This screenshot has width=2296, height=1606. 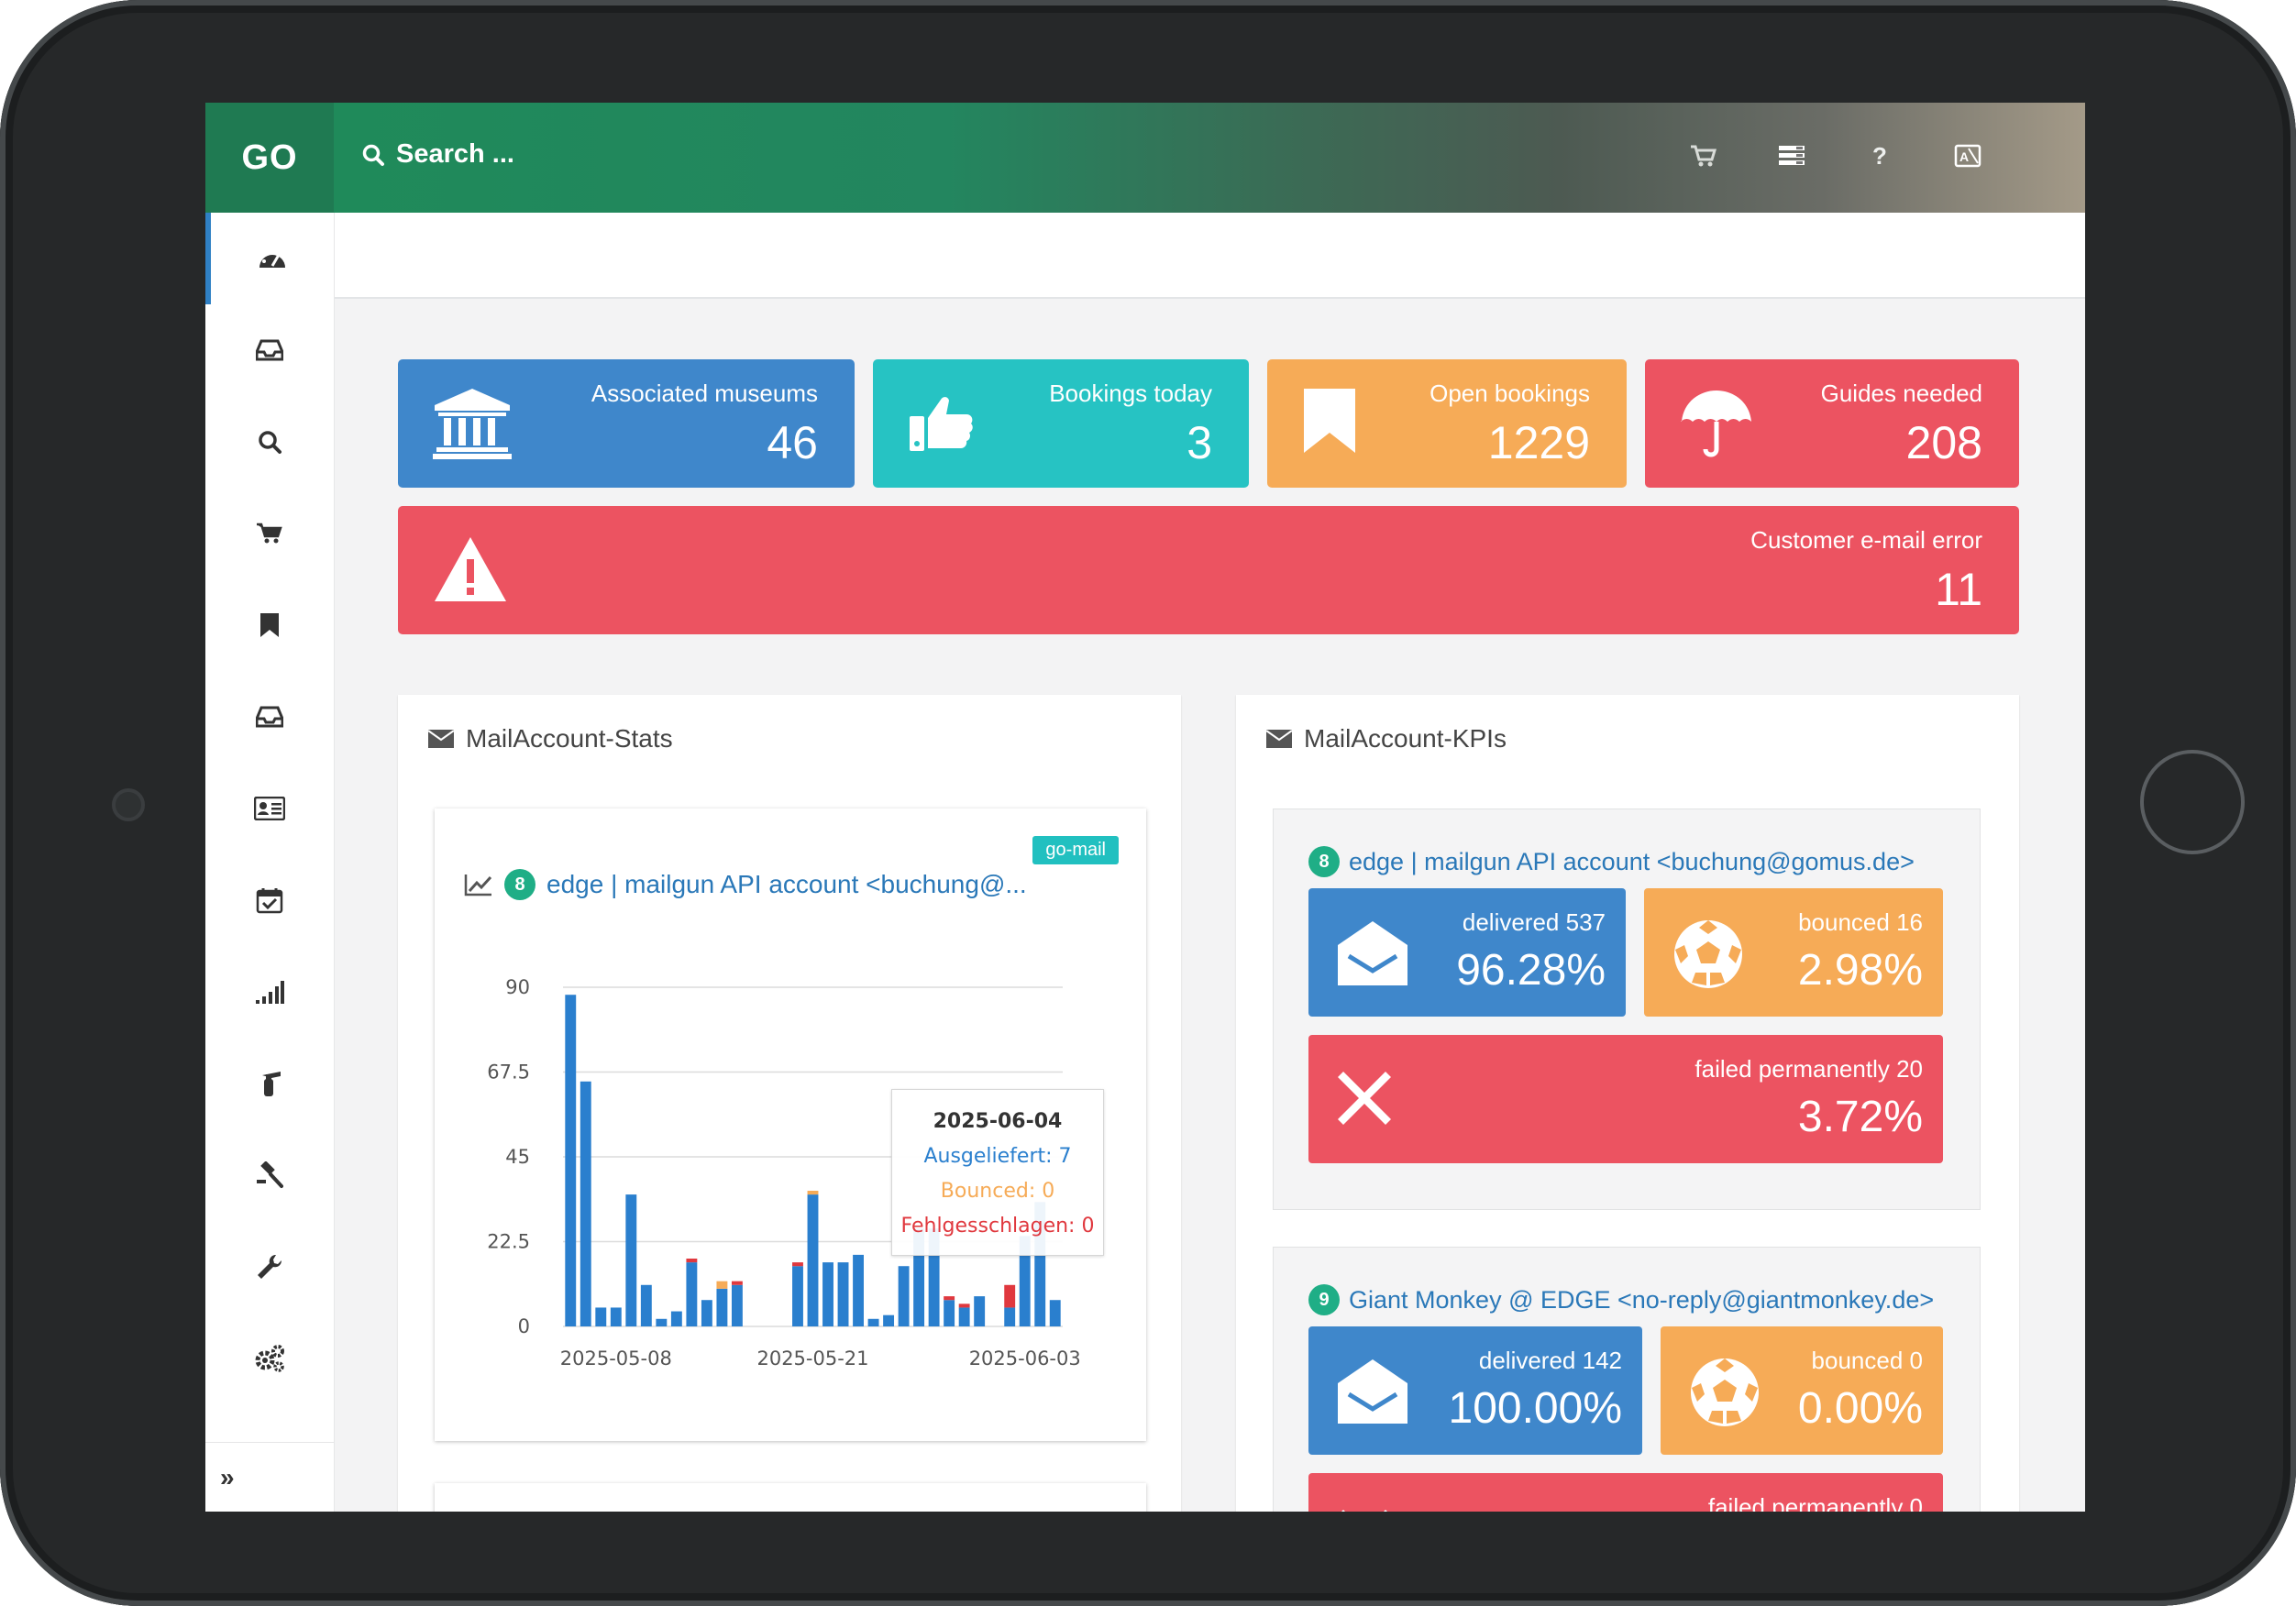 What do you see at coordinates (1815, 1502) in the screenshot?
I see `kpi-label: failed permanently 0` at bounding box center [1815, 1502].